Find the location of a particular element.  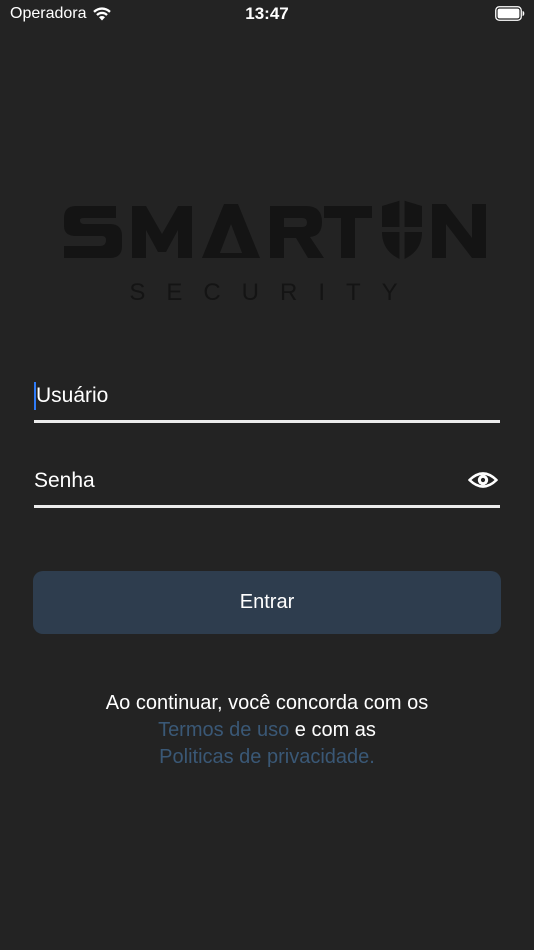

smarton-security-logo: SECURITY is located at coordinates (275, 253).